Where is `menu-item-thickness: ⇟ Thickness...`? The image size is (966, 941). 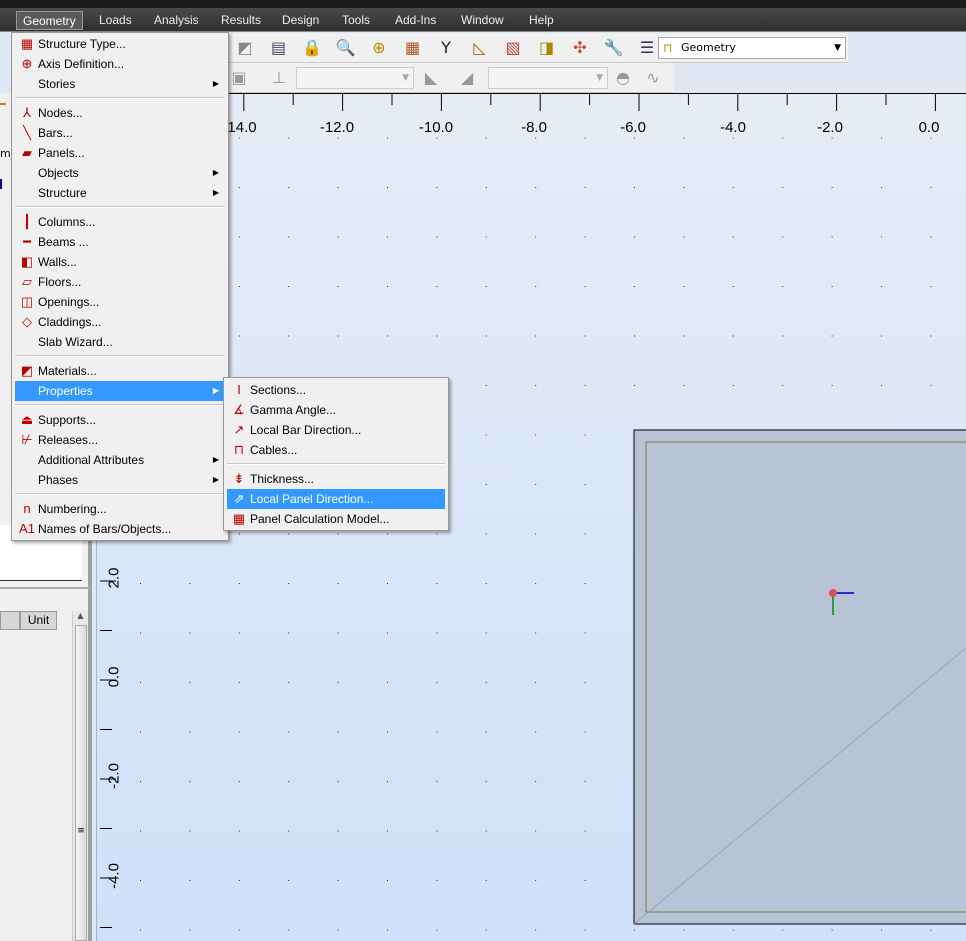 menu-item-thickness: ⇟ Thickness... is located at coordinates (336, 479).